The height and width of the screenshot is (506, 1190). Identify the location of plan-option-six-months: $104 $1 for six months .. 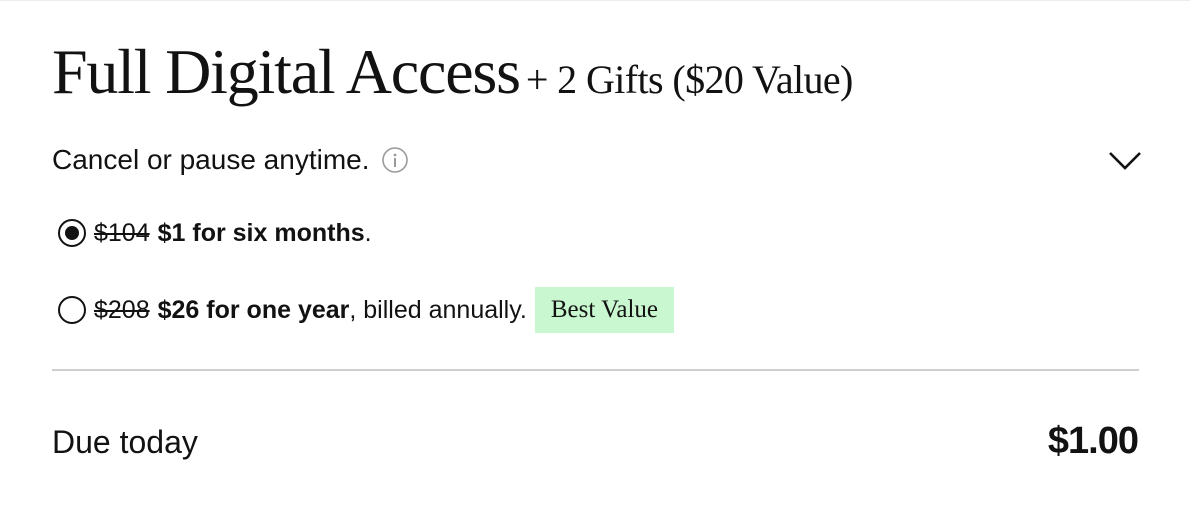
(215, 233).